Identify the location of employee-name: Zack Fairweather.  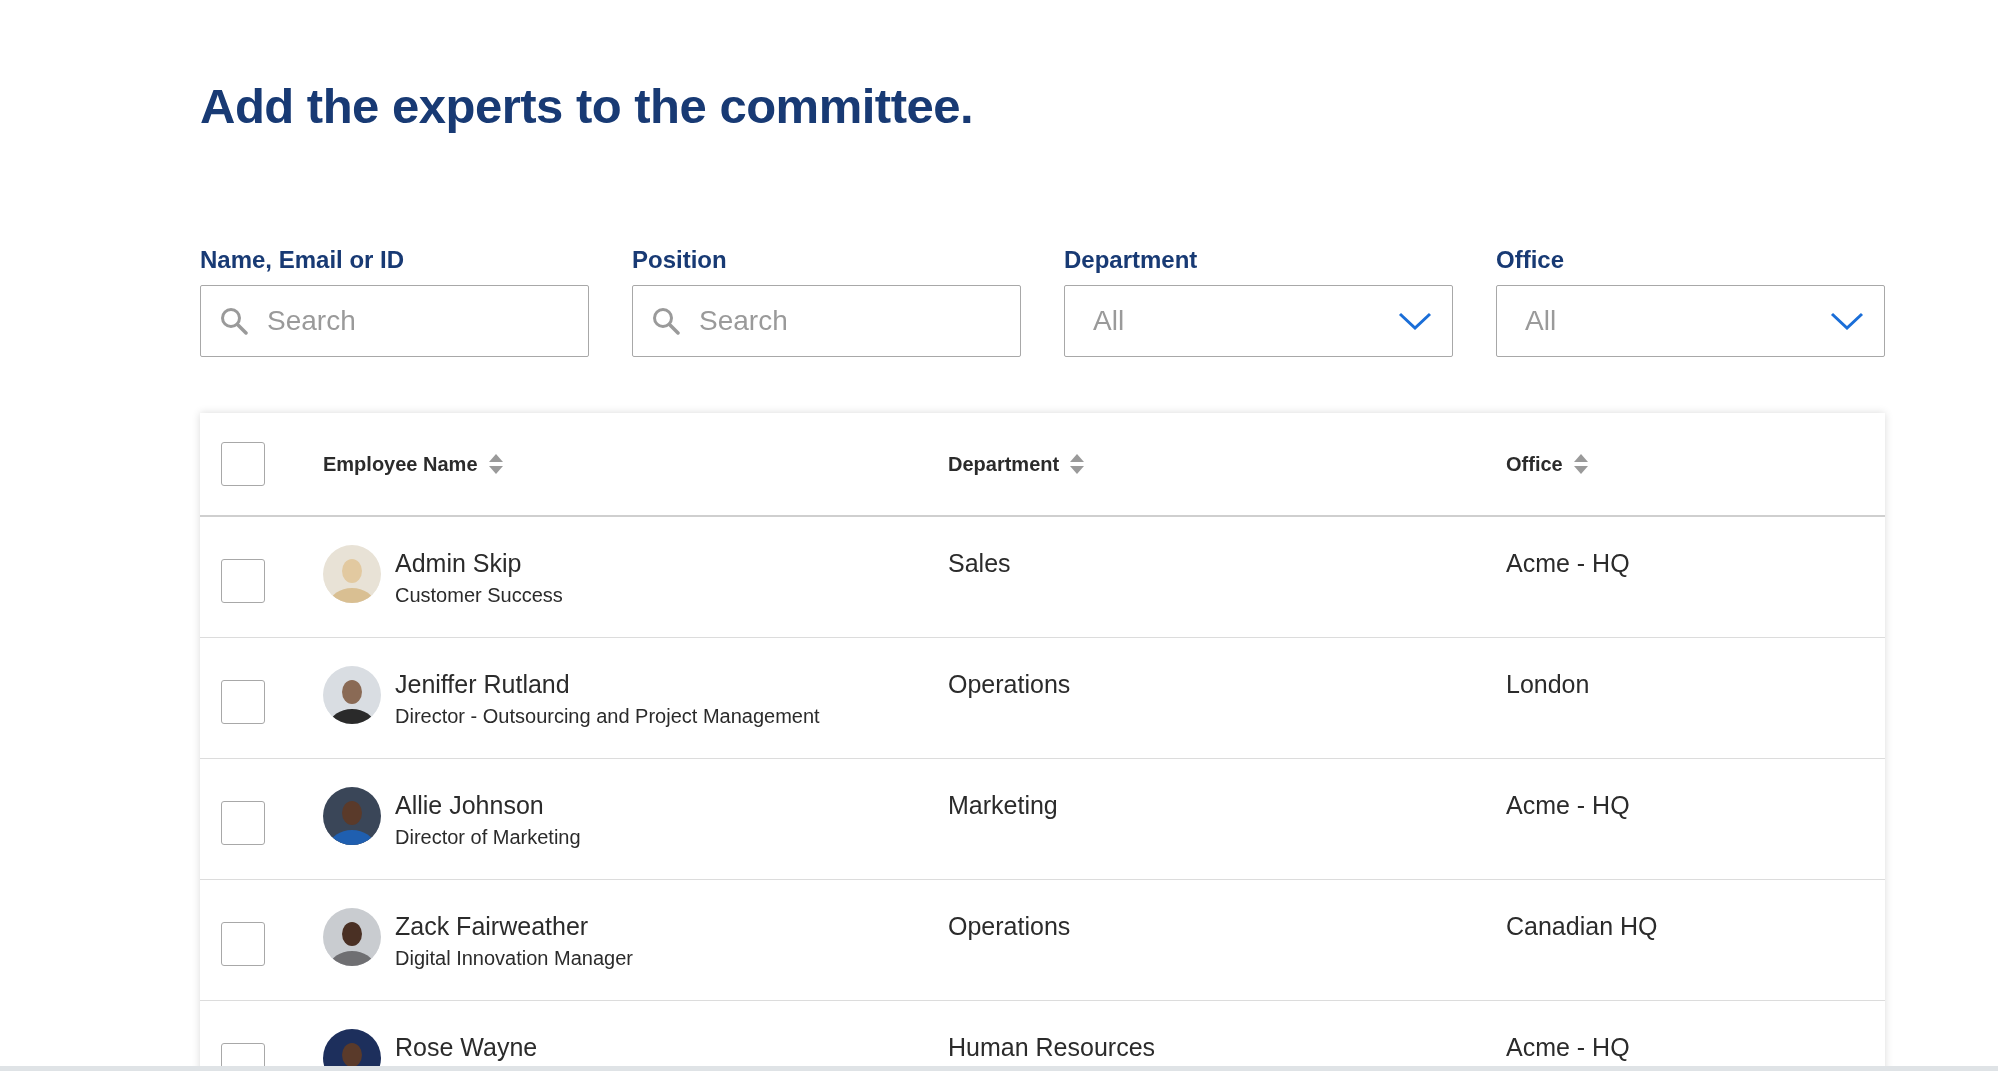
(492, 926).